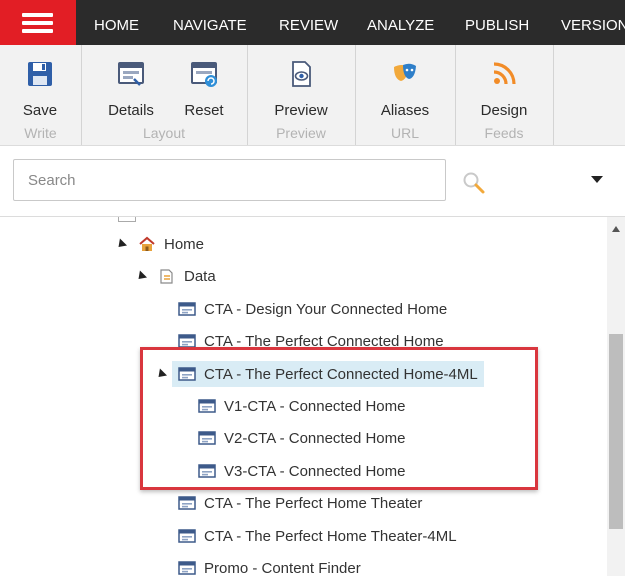  Describe the element at coordinates (315, 438) in the screenshot. I see `tree-node-label: V2-CTA - Connected Home` at that location.